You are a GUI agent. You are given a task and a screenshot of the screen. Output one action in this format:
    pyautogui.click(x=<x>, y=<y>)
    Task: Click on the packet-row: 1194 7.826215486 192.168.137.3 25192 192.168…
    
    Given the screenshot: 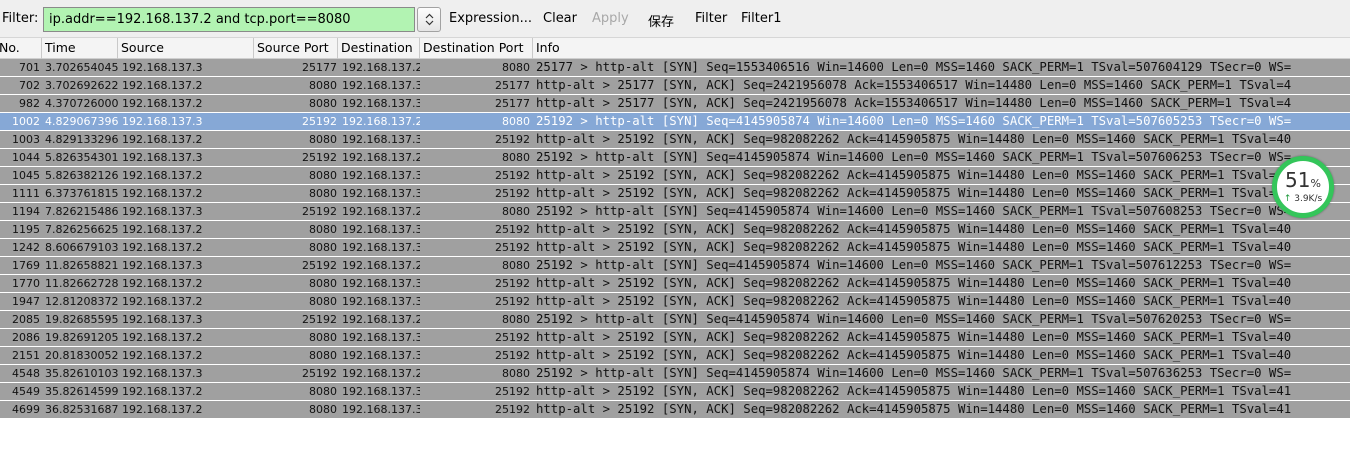 What is the action you would take?
    pyautogui.click(x=675, y=212)
    